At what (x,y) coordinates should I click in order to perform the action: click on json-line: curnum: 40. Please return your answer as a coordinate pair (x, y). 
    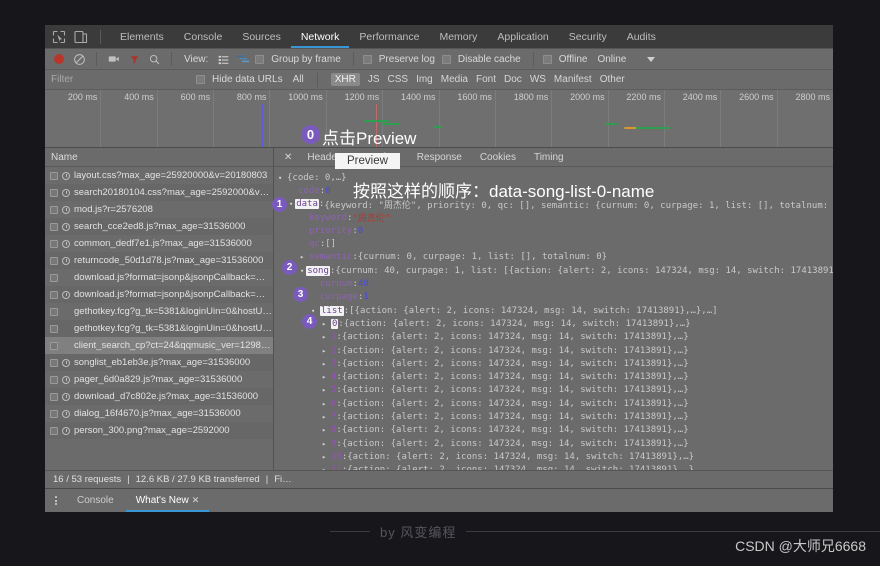
    Looking at the image, I should click on (555, 283).